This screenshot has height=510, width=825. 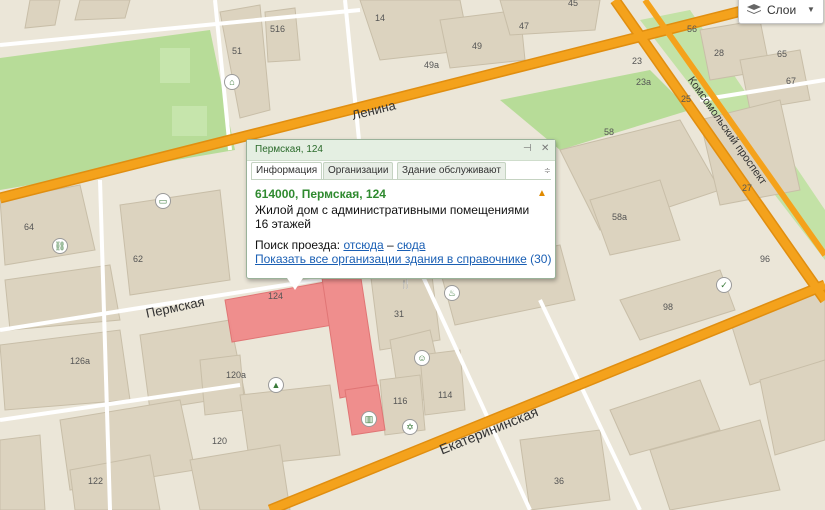 I want to click on link-icon: ⛓, so click(x=60, y=246).